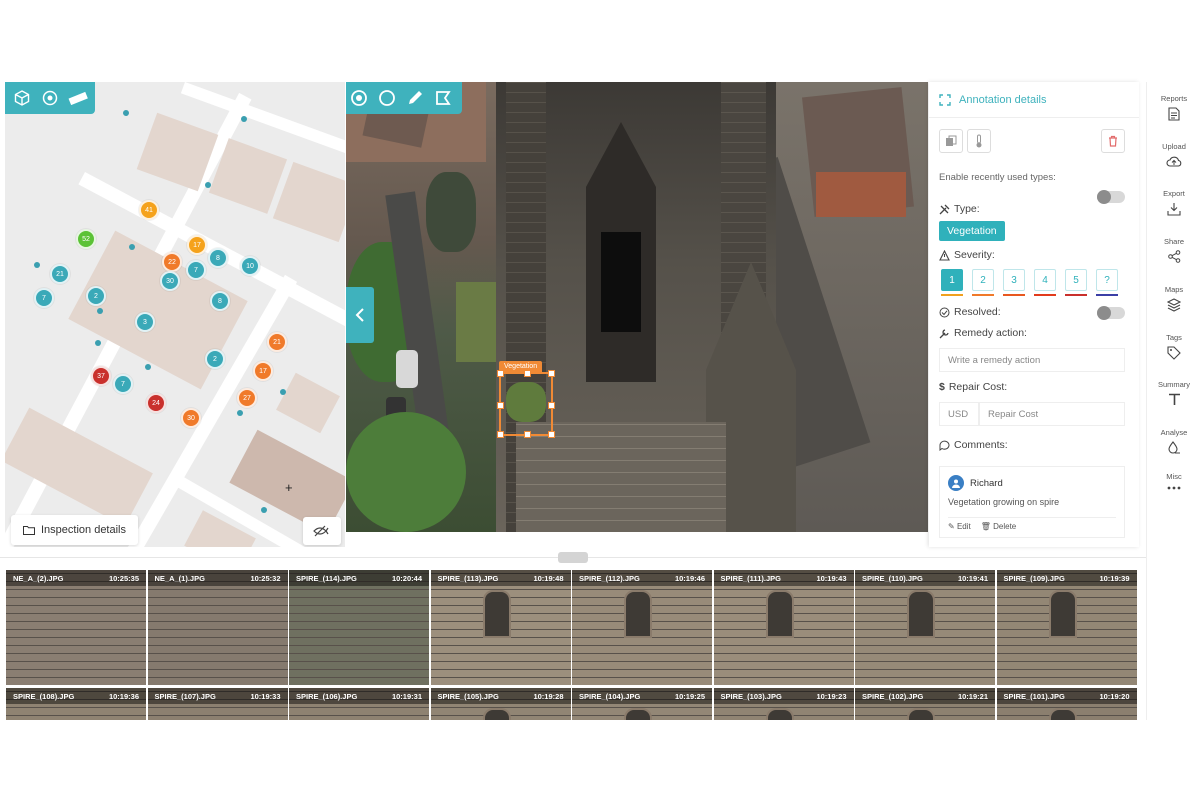 The height and width of the screenshot is (800, 1200). Describe the element at coordinates (74, 530) in the screenshot. I see `inspection-details-button: Inspection details` at that location.